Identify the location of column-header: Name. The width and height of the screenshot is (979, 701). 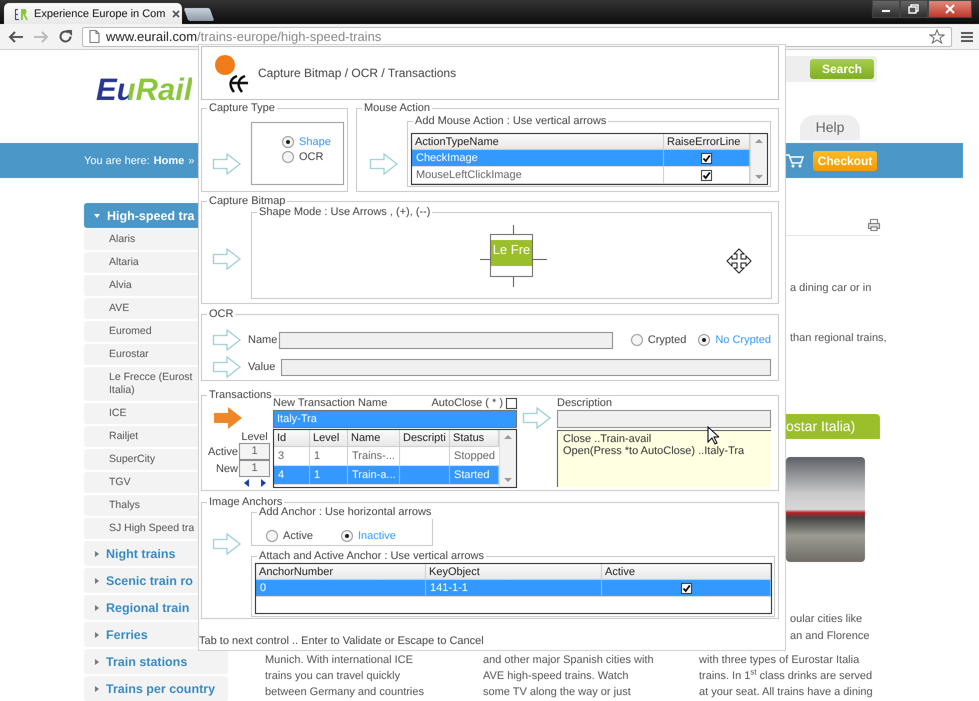
(374, 438).